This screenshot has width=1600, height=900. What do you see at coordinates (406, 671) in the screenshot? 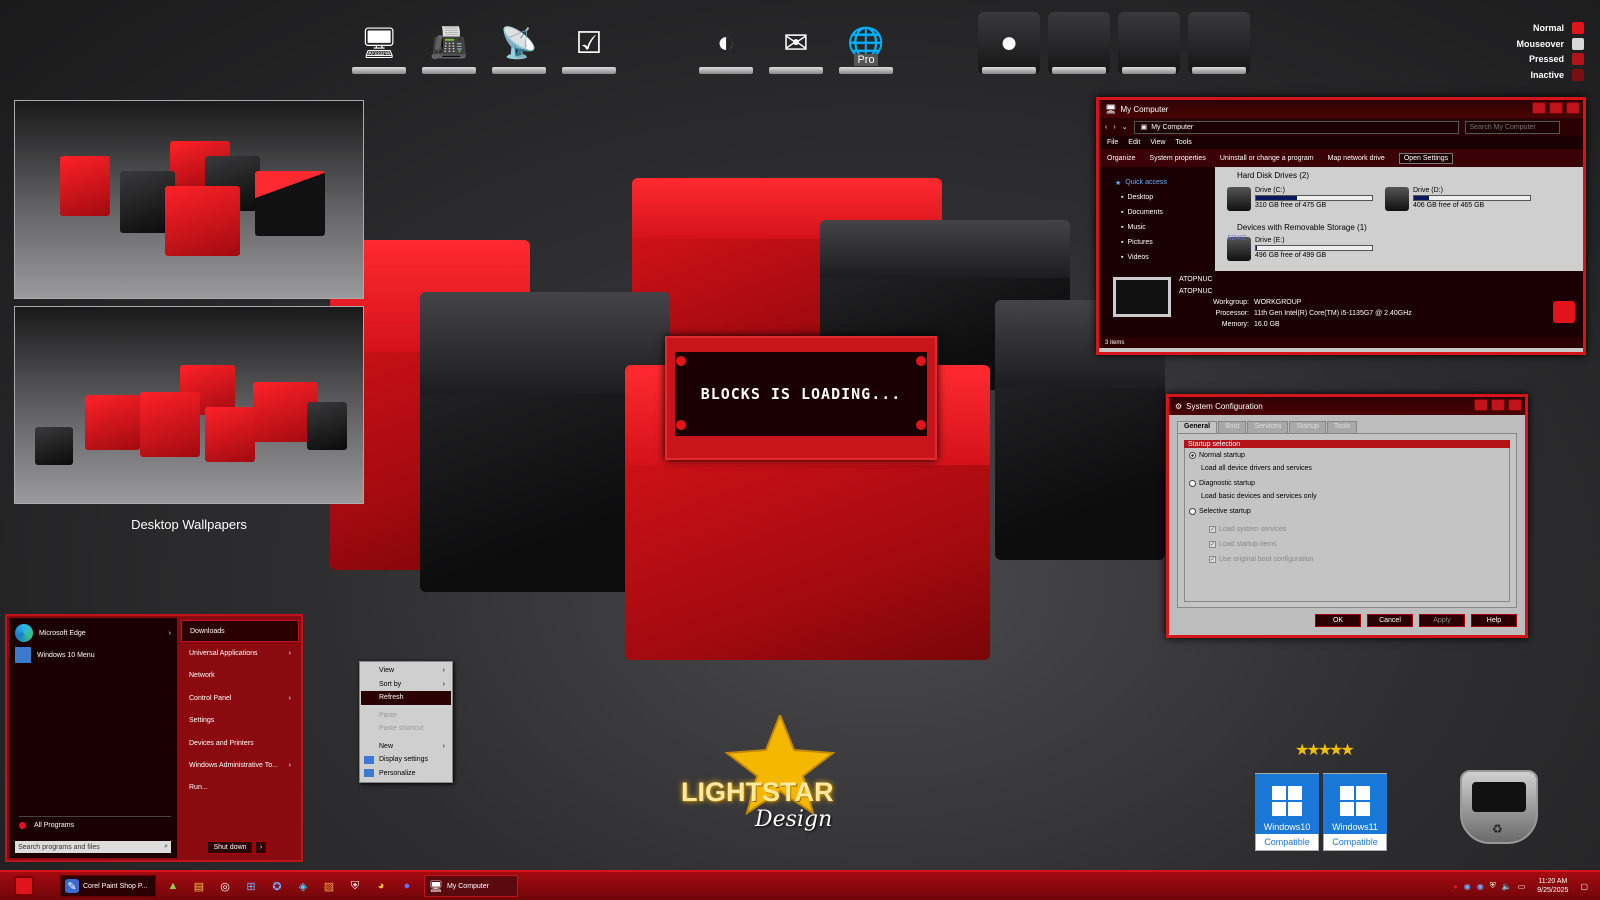
I see `ctx-view: View ›` at bounding box center [406, 671].